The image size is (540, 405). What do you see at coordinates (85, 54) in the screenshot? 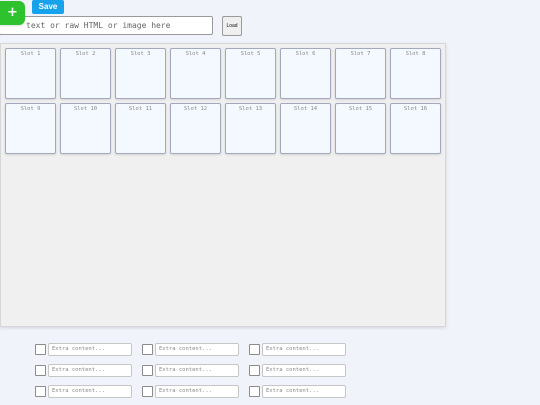
I see `slot-label: Slot 2` at bounding box center [85, 54].